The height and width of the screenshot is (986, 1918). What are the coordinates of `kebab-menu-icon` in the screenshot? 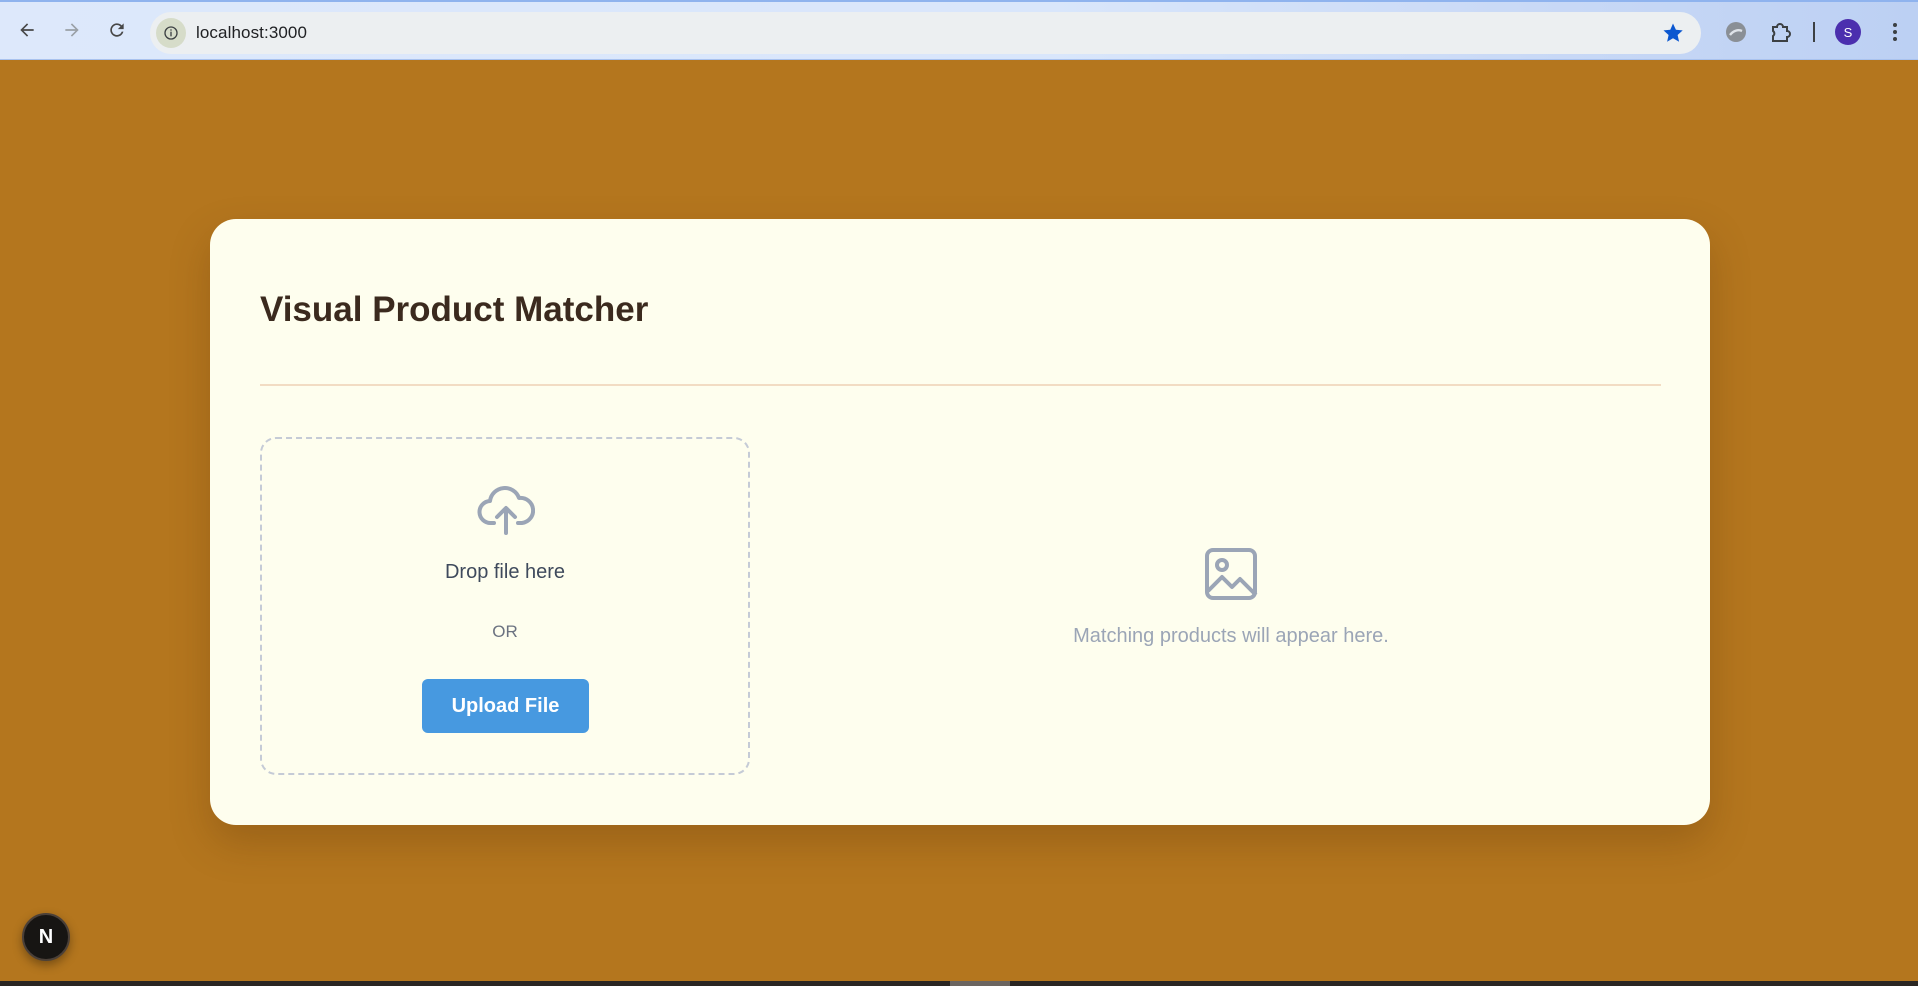 It's located at (1895, 32).